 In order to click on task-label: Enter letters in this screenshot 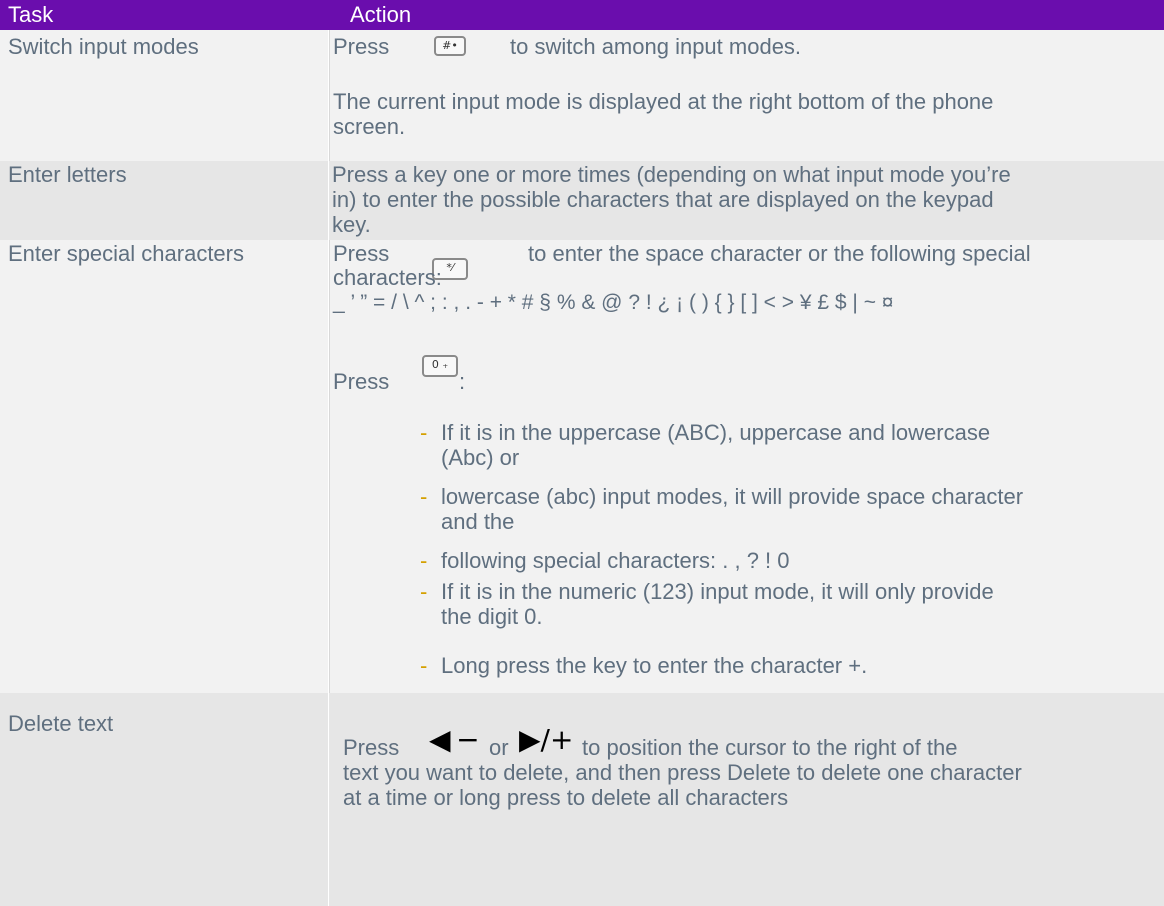, I will do `click(67, 174)`.